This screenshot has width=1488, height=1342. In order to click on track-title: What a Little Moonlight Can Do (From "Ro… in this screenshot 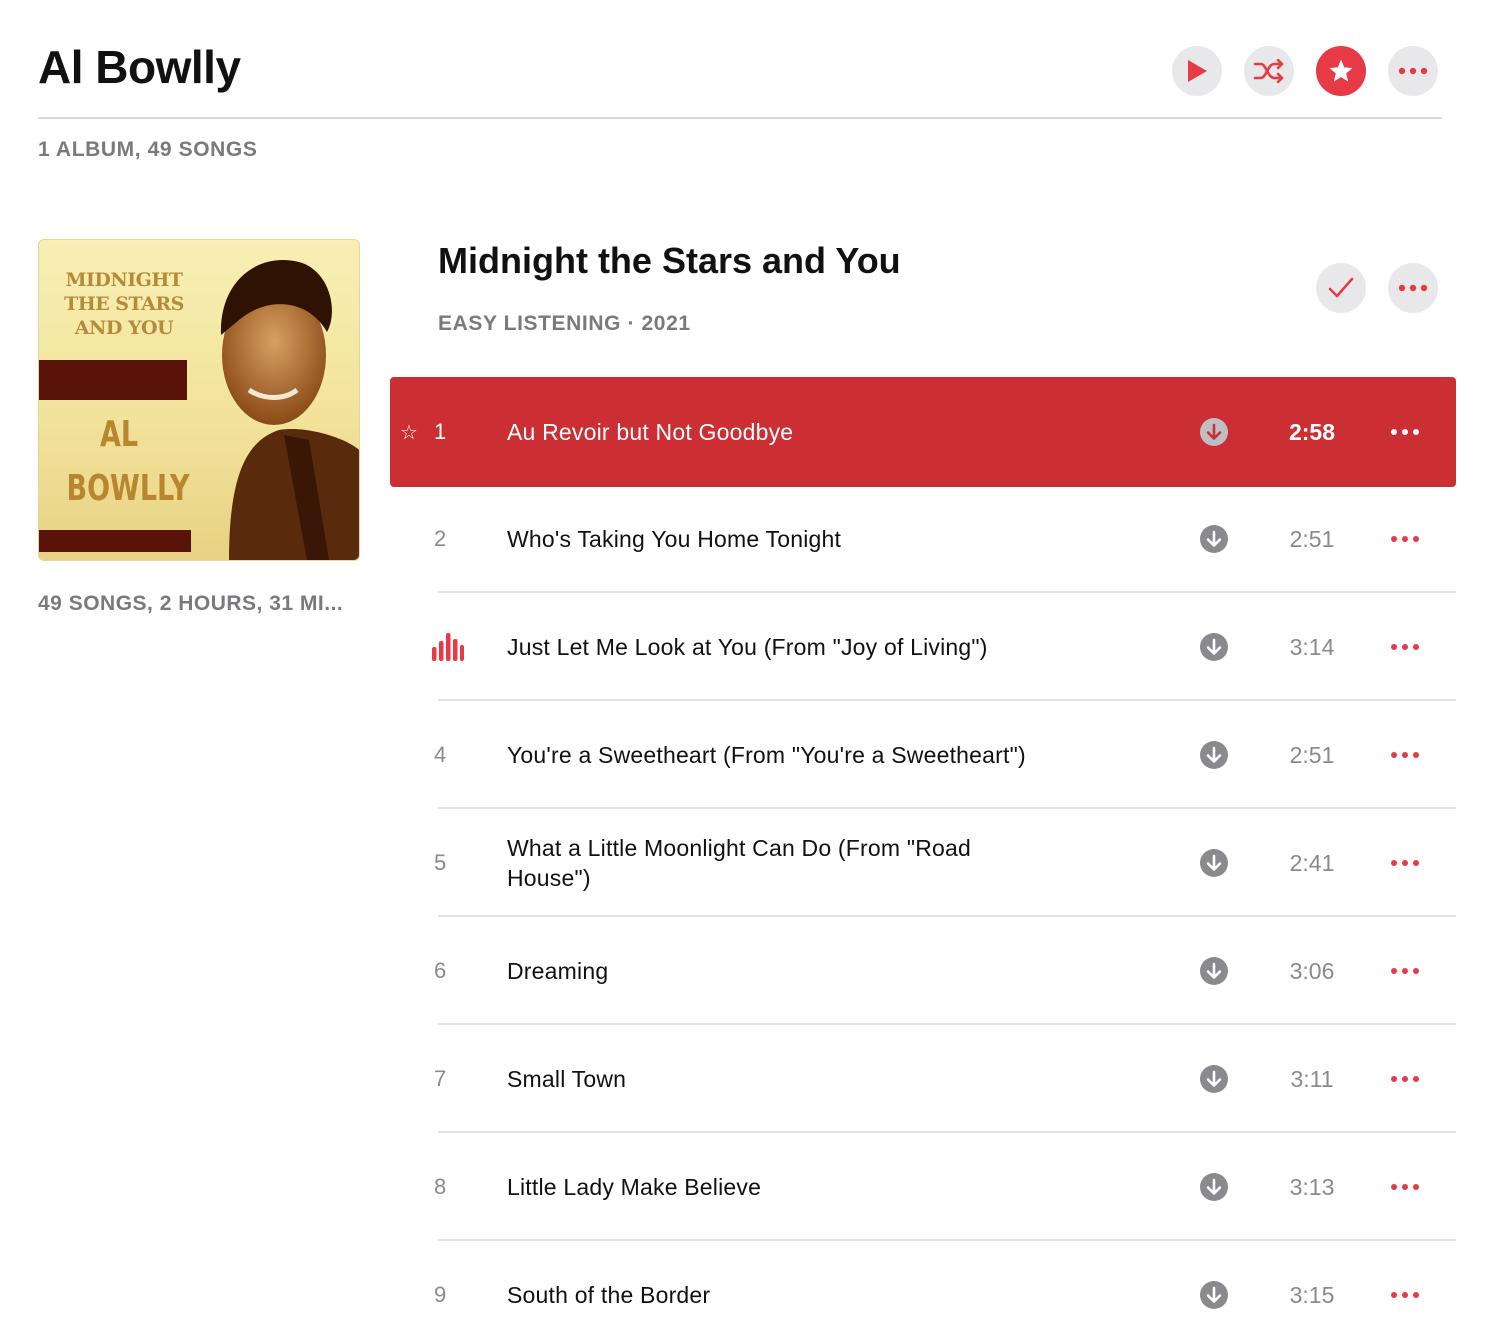, I will do `click(739, 863)`.